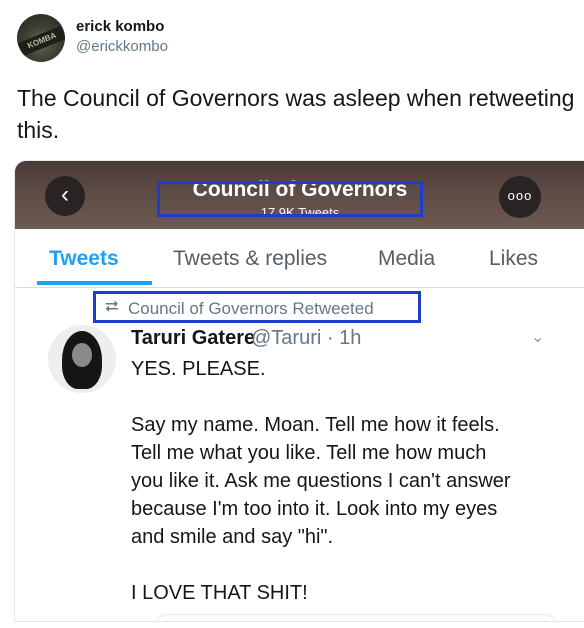 The height and width of the screenshot is (628, 584). What do you see at coordinates (193, 338) in the screenshot?
I see `inner-author-name: Taruri Gatere` at bounding box center [193, 338].